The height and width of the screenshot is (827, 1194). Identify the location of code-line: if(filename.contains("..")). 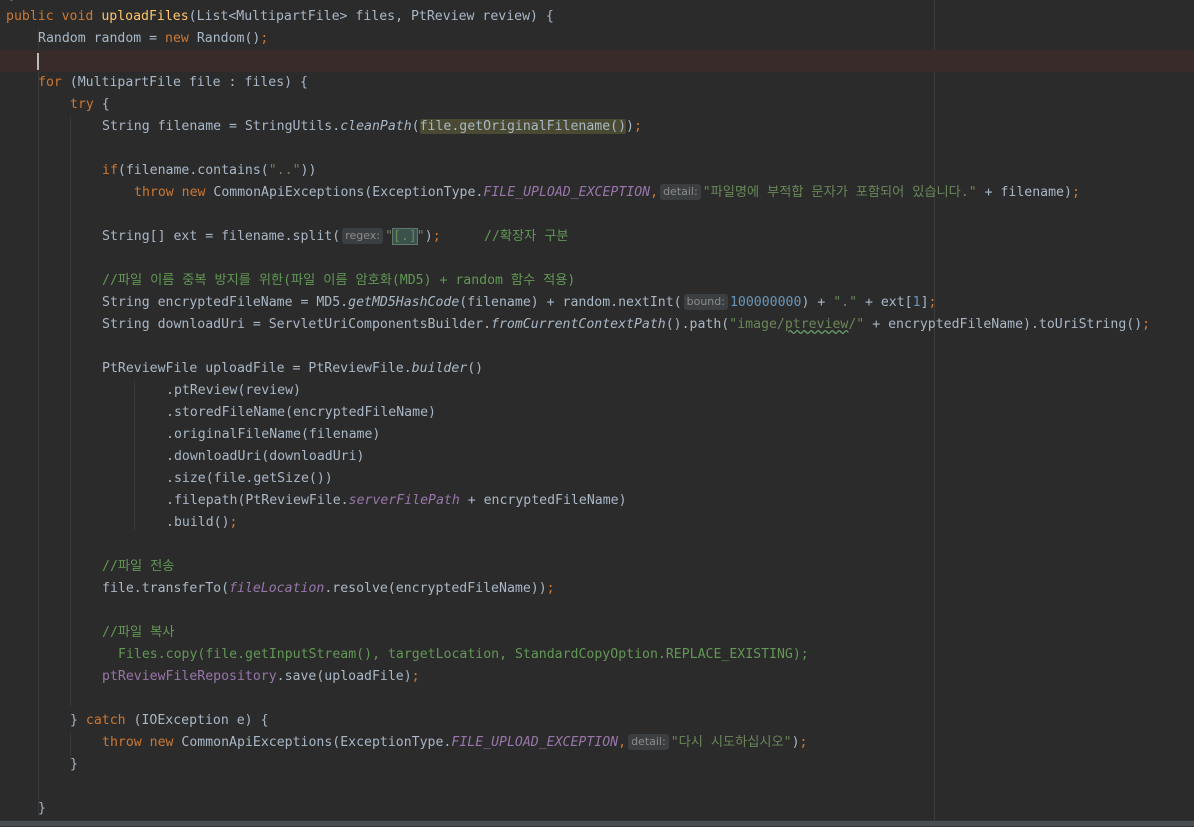
(597, 171).